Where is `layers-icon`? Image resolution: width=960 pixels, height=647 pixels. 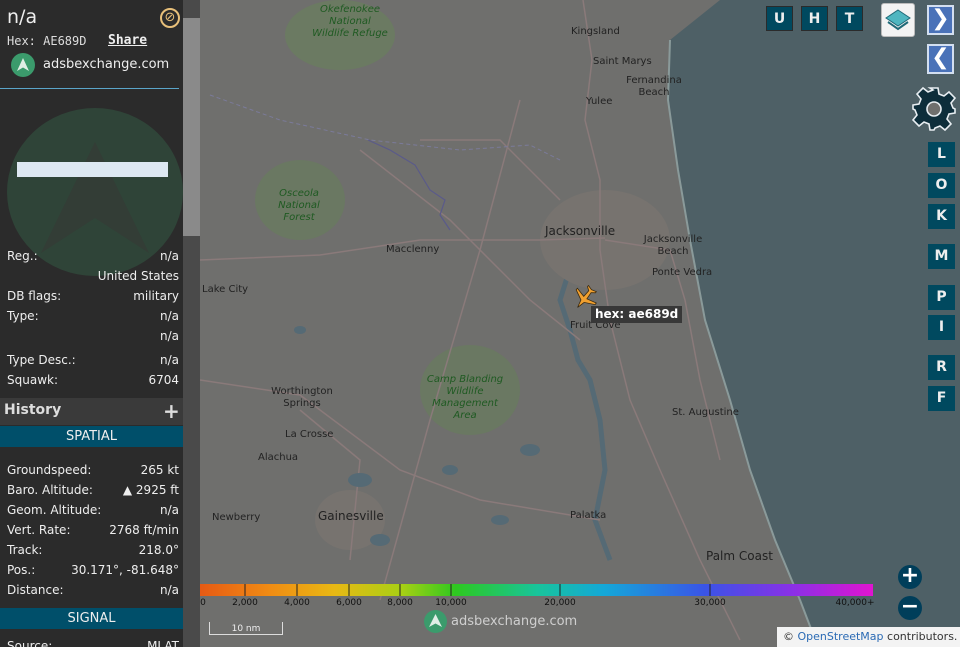 layers-icon is located at coordinates (898, 20).